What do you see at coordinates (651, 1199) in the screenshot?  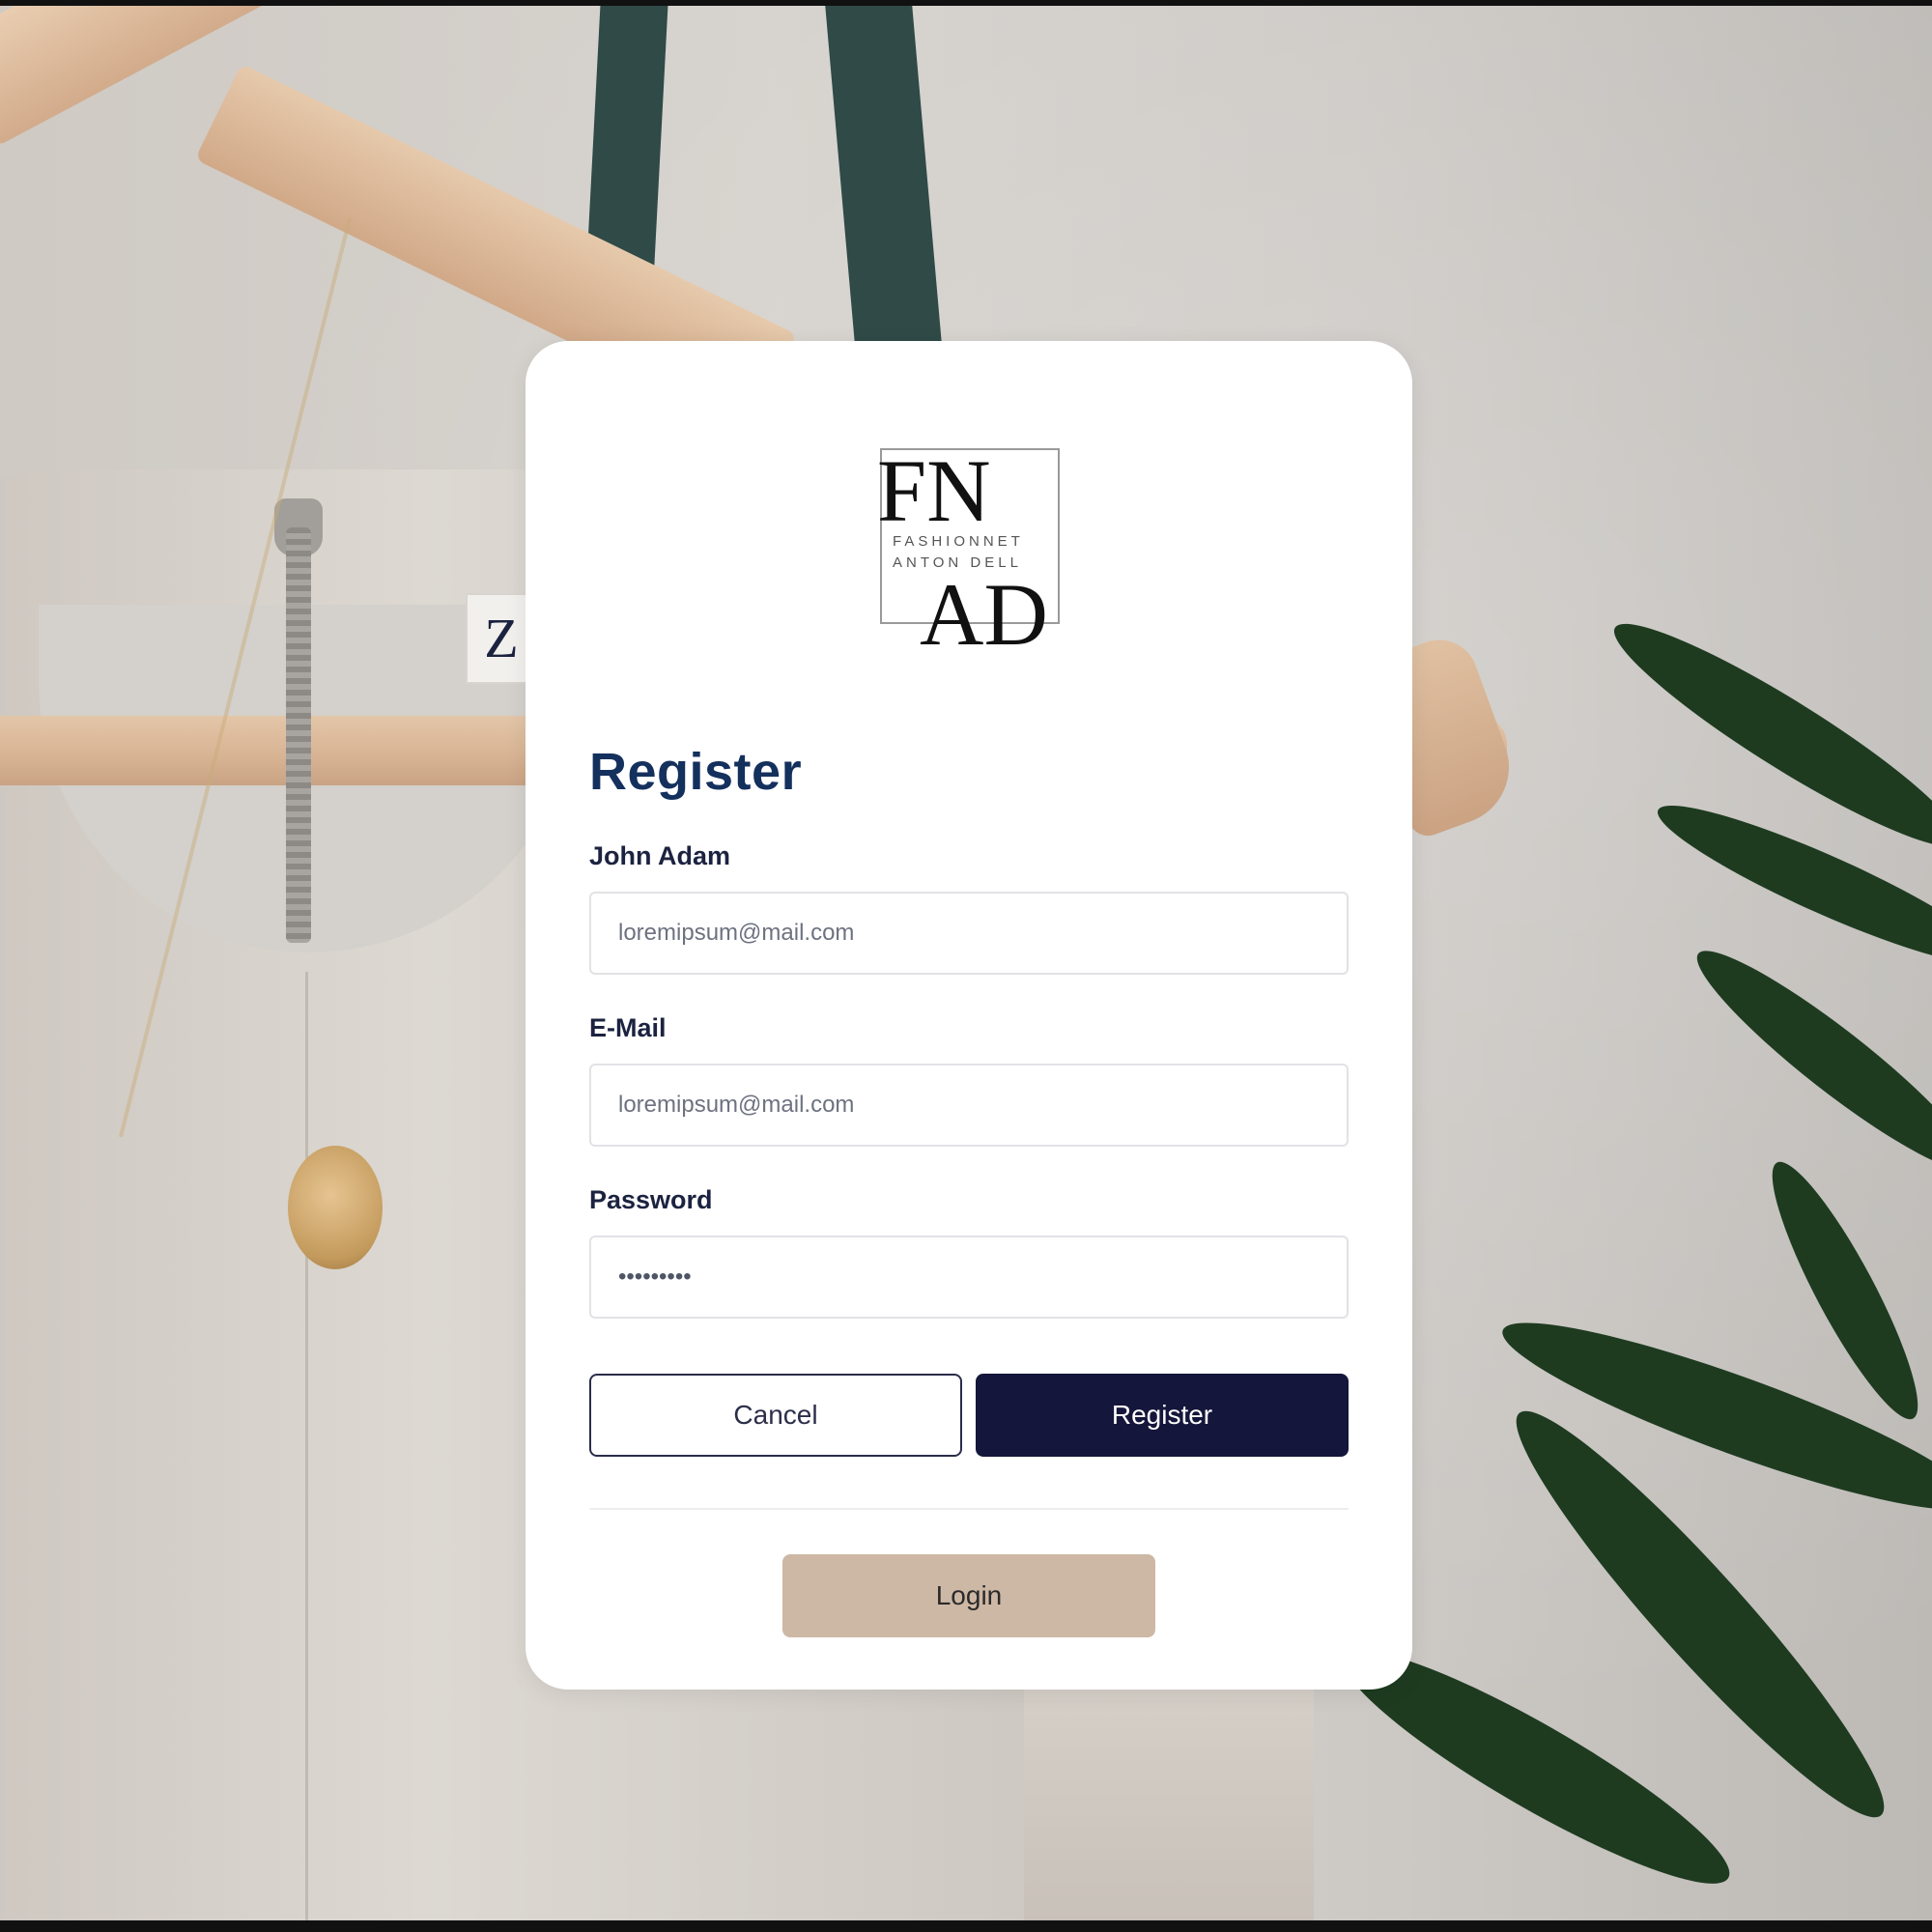 I see `password-label: Password` at bounding box center [651, 1199].